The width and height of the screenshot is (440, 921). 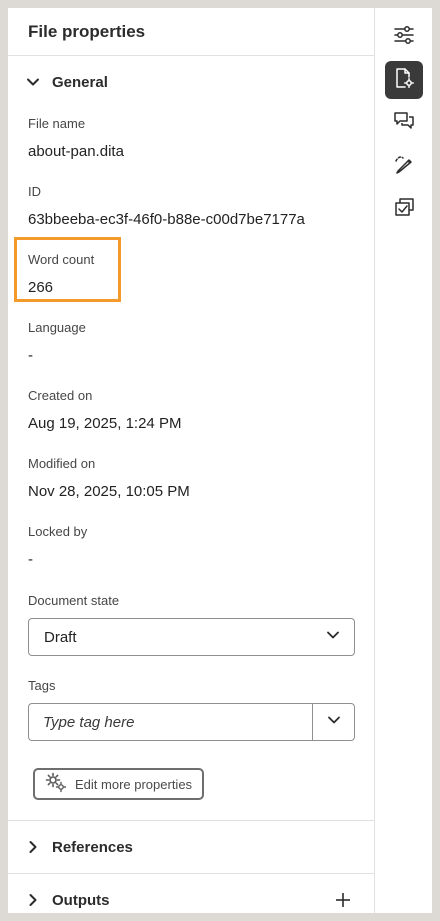 I want to click on tags-label: Tags, so click(x=42, y=685).